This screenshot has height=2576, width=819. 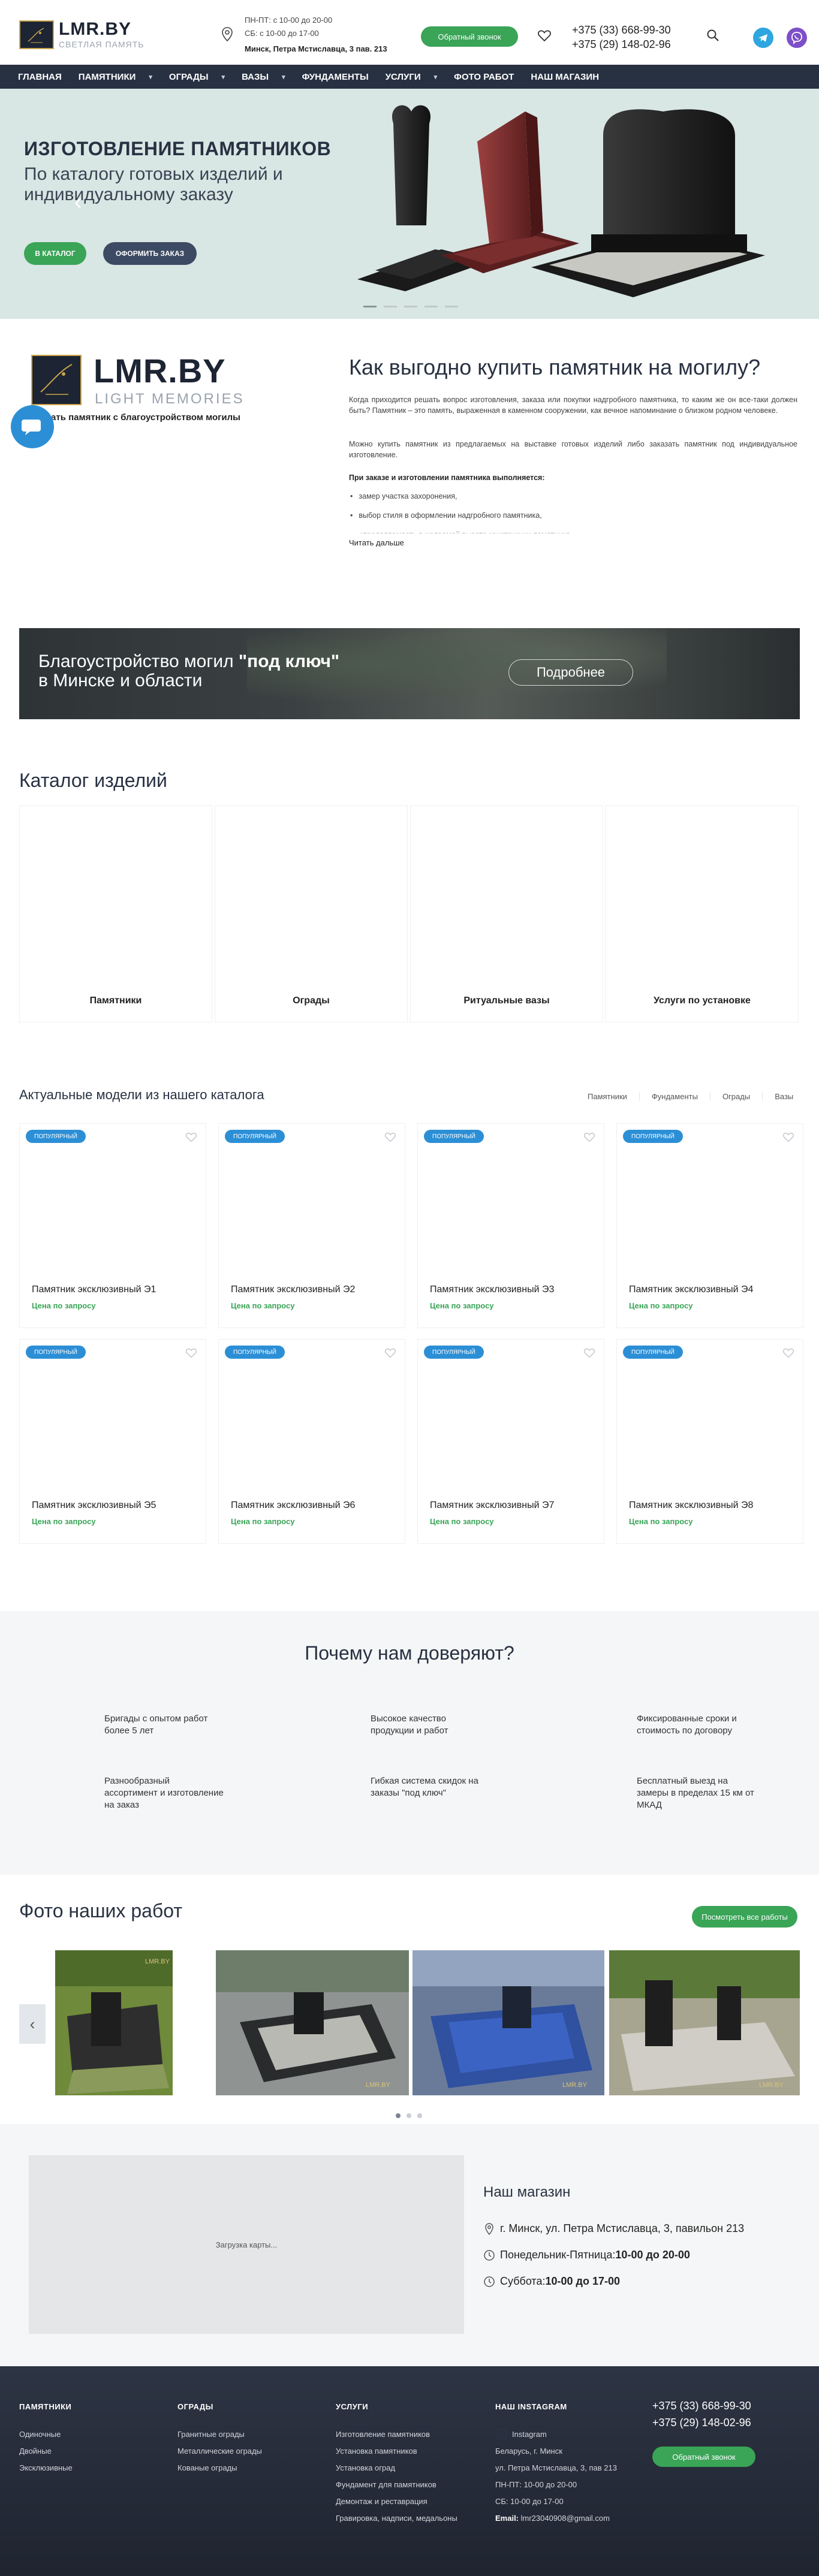 What do you see at coordinates (470, 37) in the screenshot?
I see `callback-button: Обратный звонок` at bounding box center [470, 37].